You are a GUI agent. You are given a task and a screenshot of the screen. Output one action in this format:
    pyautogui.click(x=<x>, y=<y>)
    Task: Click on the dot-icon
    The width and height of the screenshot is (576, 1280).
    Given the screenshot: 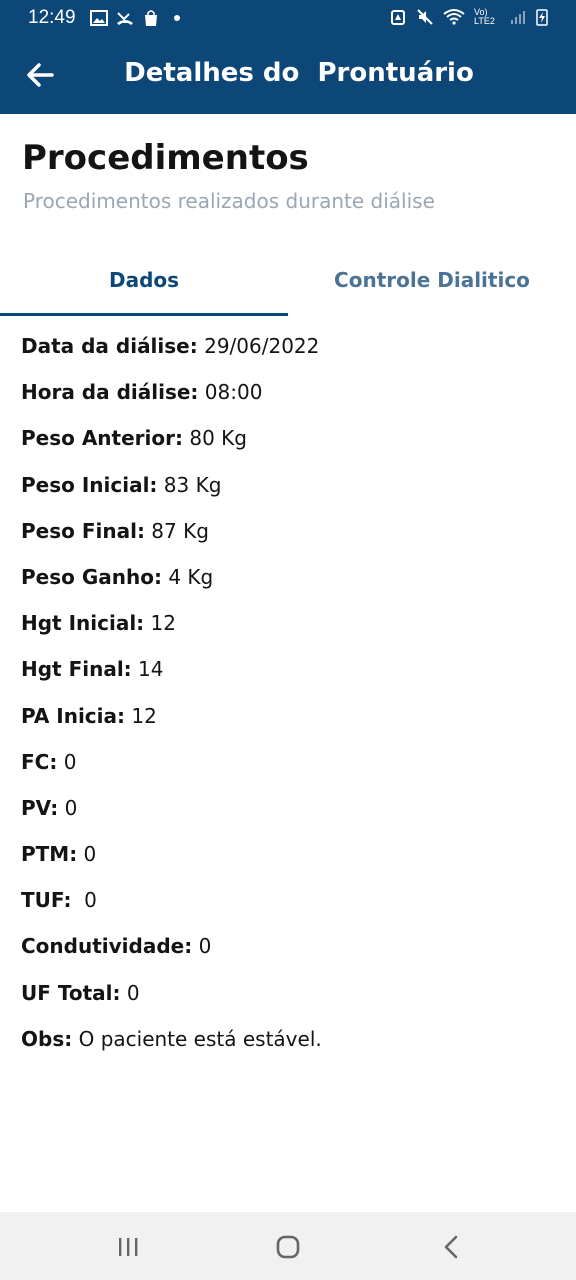 What is the action you would take?
    pyautogui.click(x=177, y=18)
    